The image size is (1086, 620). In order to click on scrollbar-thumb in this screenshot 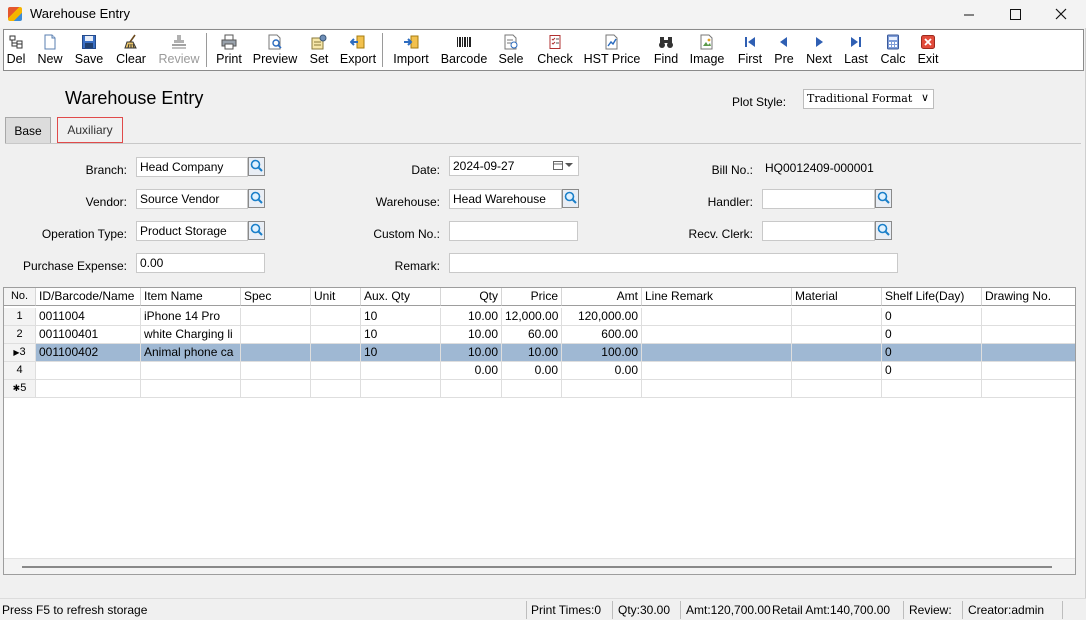, I will do `click(537, 567)`.